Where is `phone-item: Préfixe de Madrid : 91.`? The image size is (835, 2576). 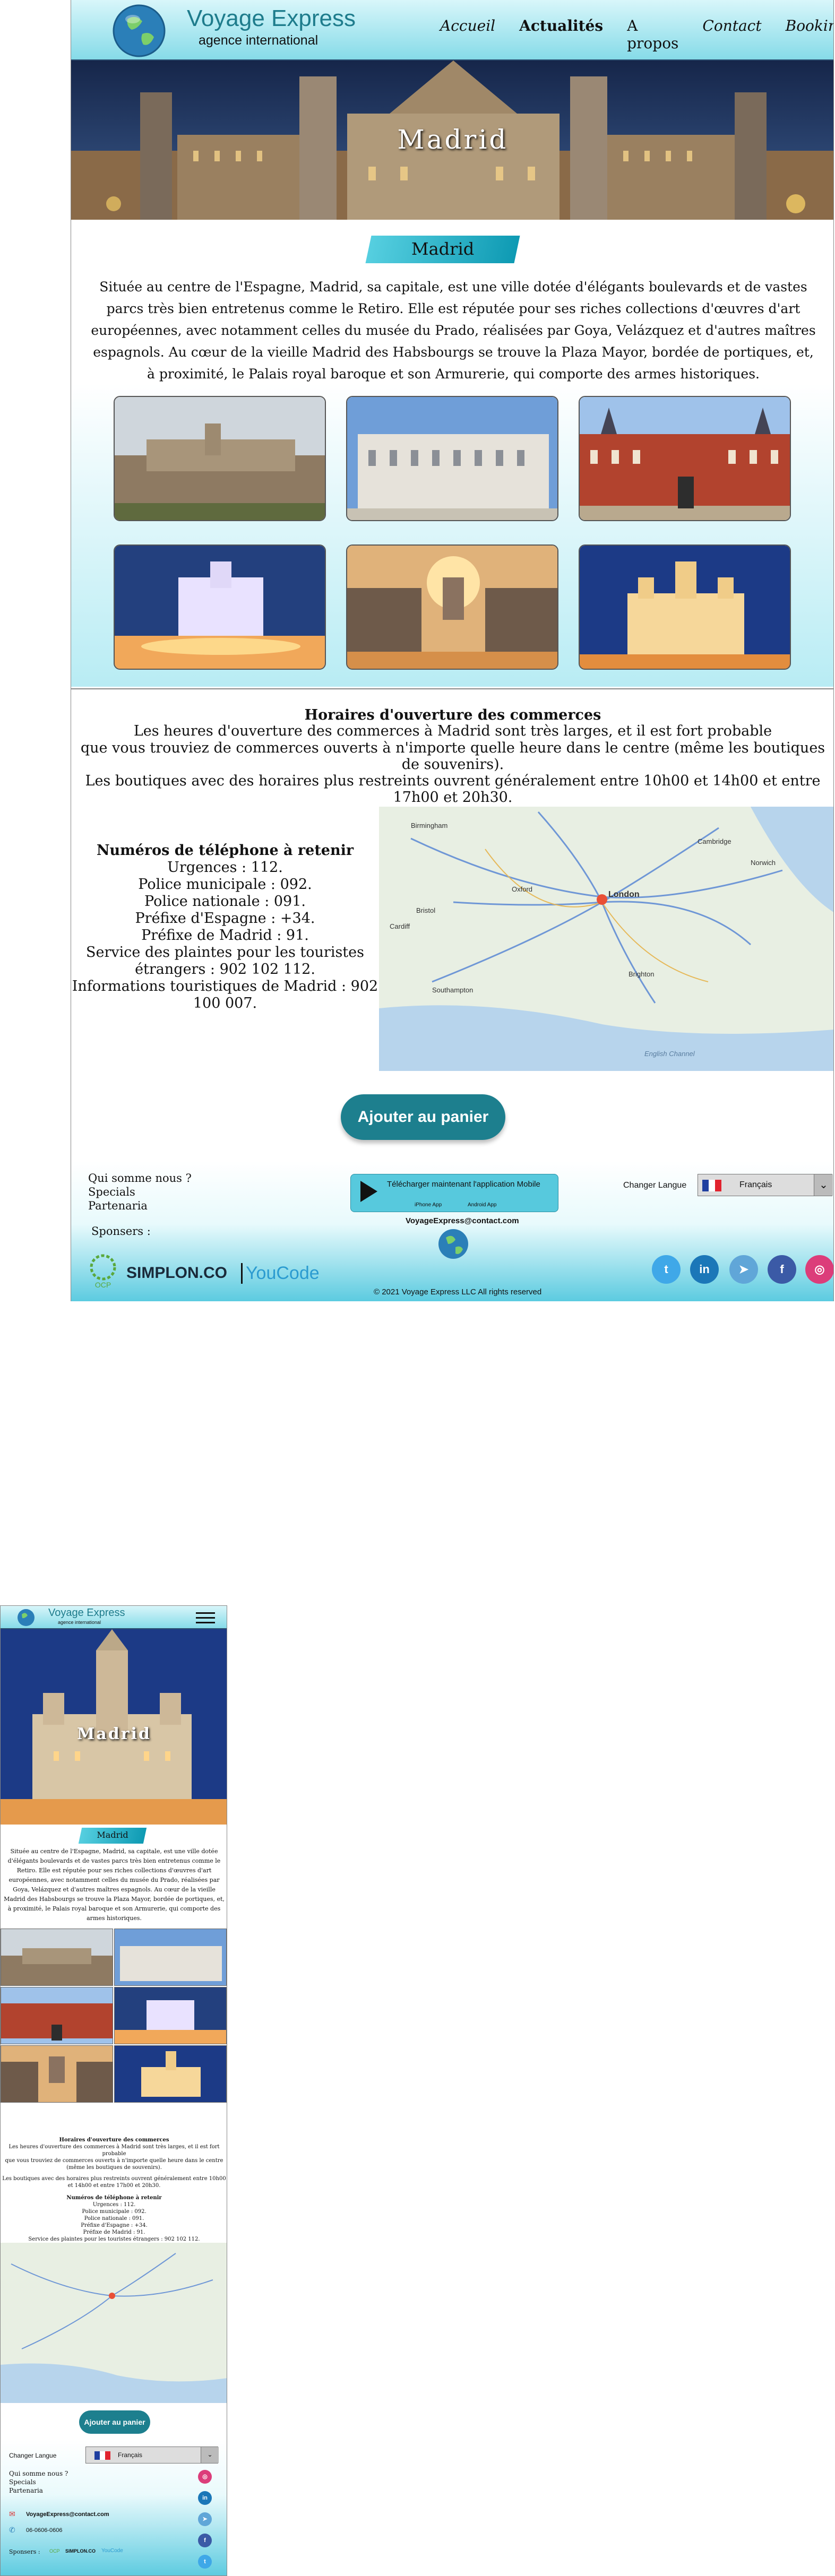
phone-item: Préfixe de Madrid : 91. is located at coordinates (114, 2232).